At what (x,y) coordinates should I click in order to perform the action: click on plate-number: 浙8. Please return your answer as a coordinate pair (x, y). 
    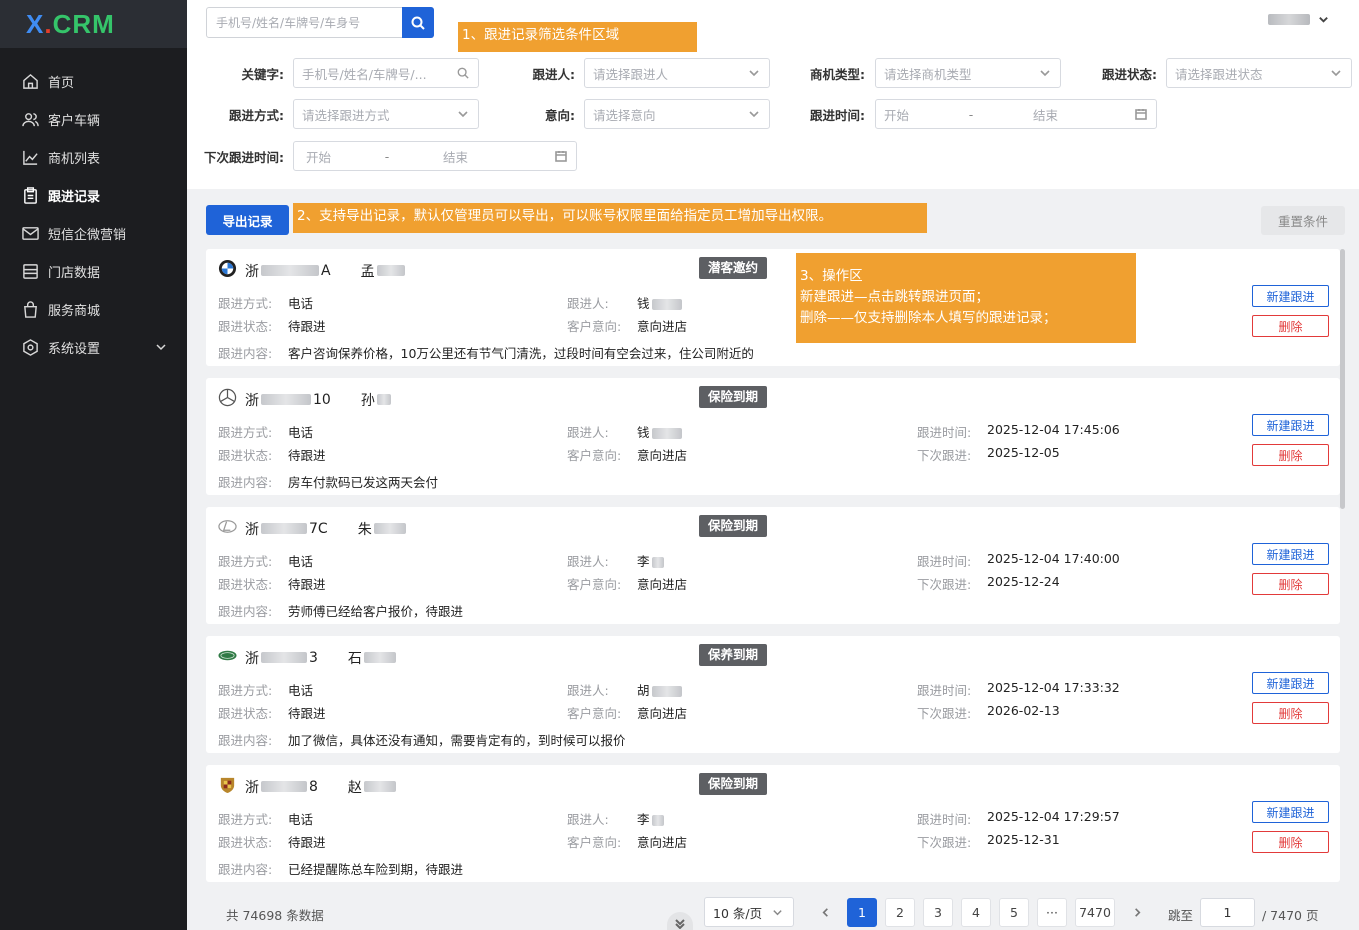
    Looking at the image, I should click on (281, 787).